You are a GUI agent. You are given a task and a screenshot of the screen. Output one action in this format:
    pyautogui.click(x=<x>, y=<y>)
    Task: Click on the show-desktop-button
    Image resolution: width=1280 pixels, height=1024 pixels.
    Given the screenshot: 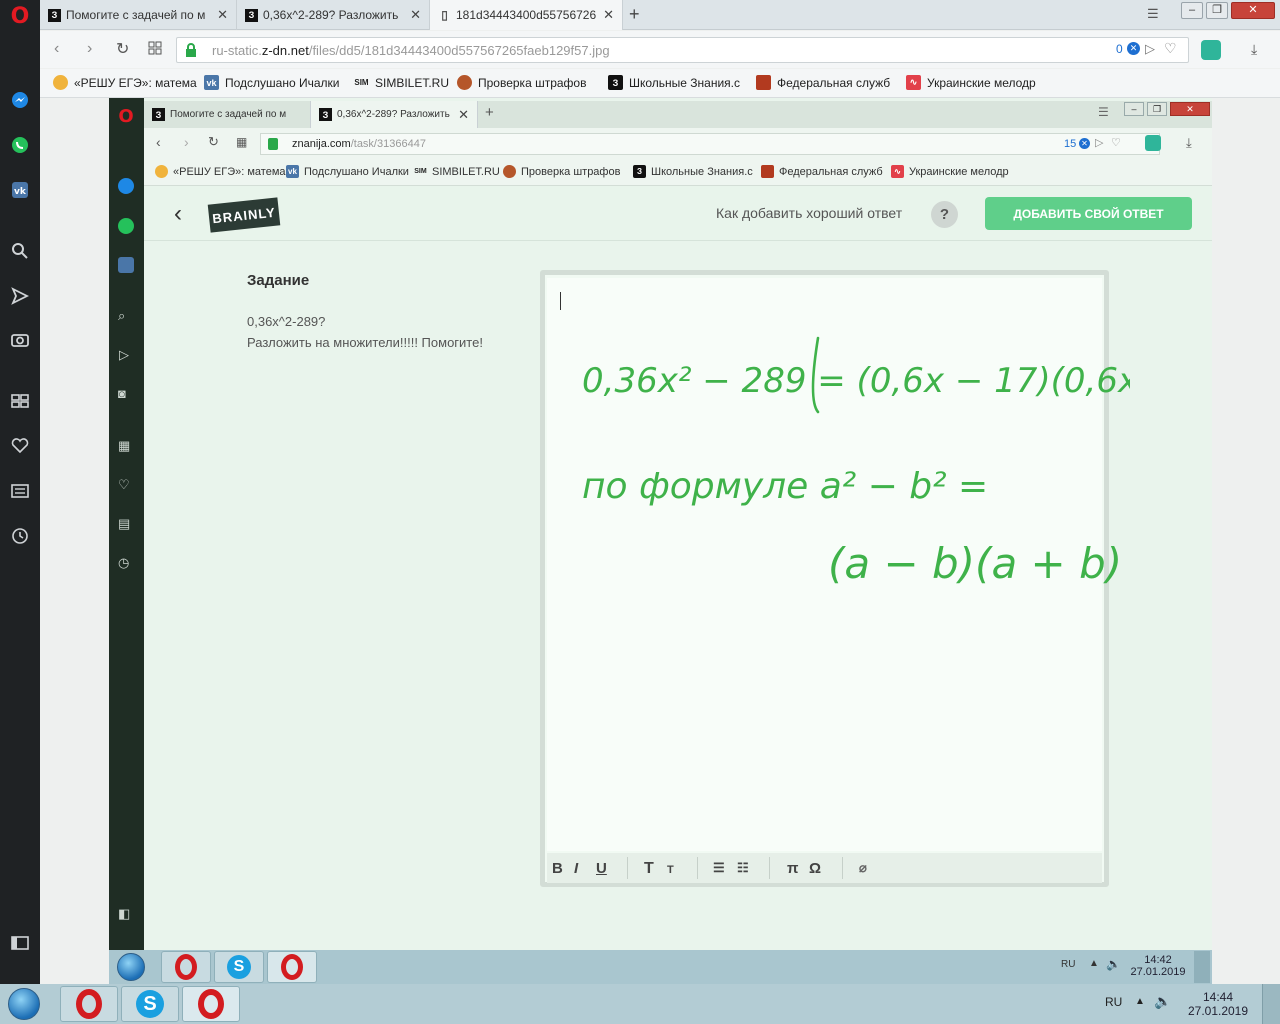 What is the action you would take?
    pyautogui.click(x=1271, y=1004)
    